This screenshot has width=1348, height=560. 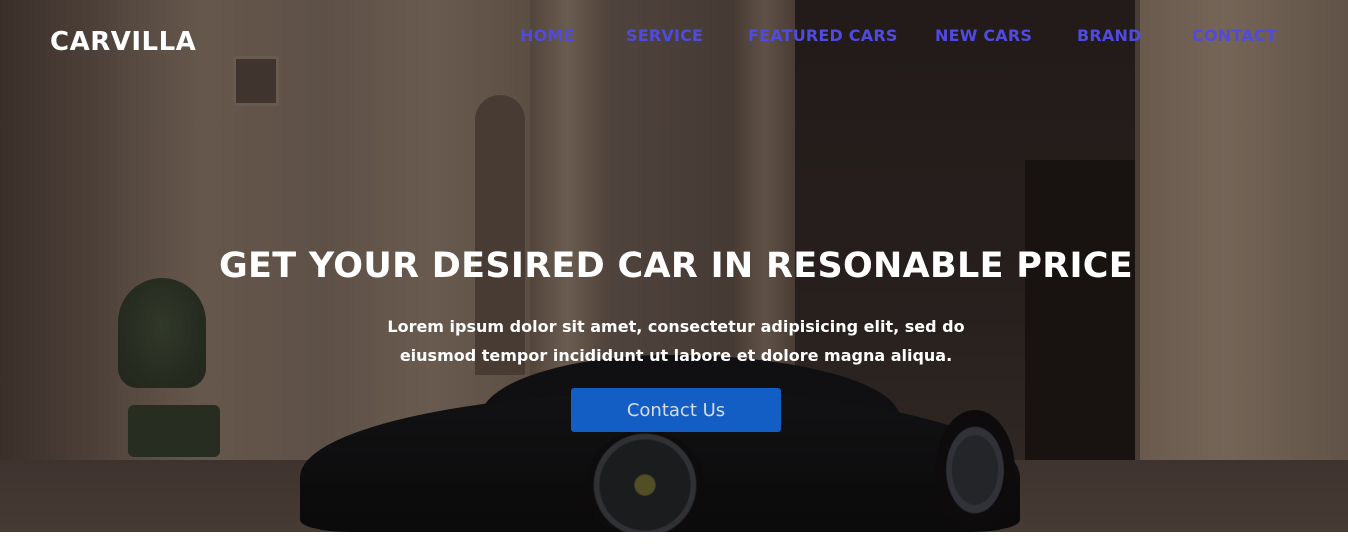 I want to click on nav-link-featured-cars: FEATURED CARS, so click(x=823, y=35).